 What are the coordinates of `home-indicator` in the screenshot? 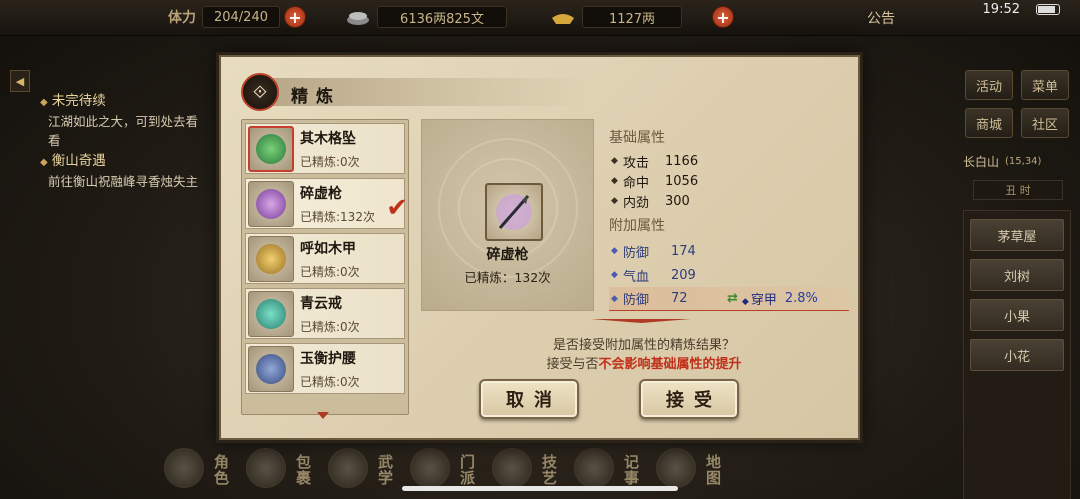 It's located at (540, 488).